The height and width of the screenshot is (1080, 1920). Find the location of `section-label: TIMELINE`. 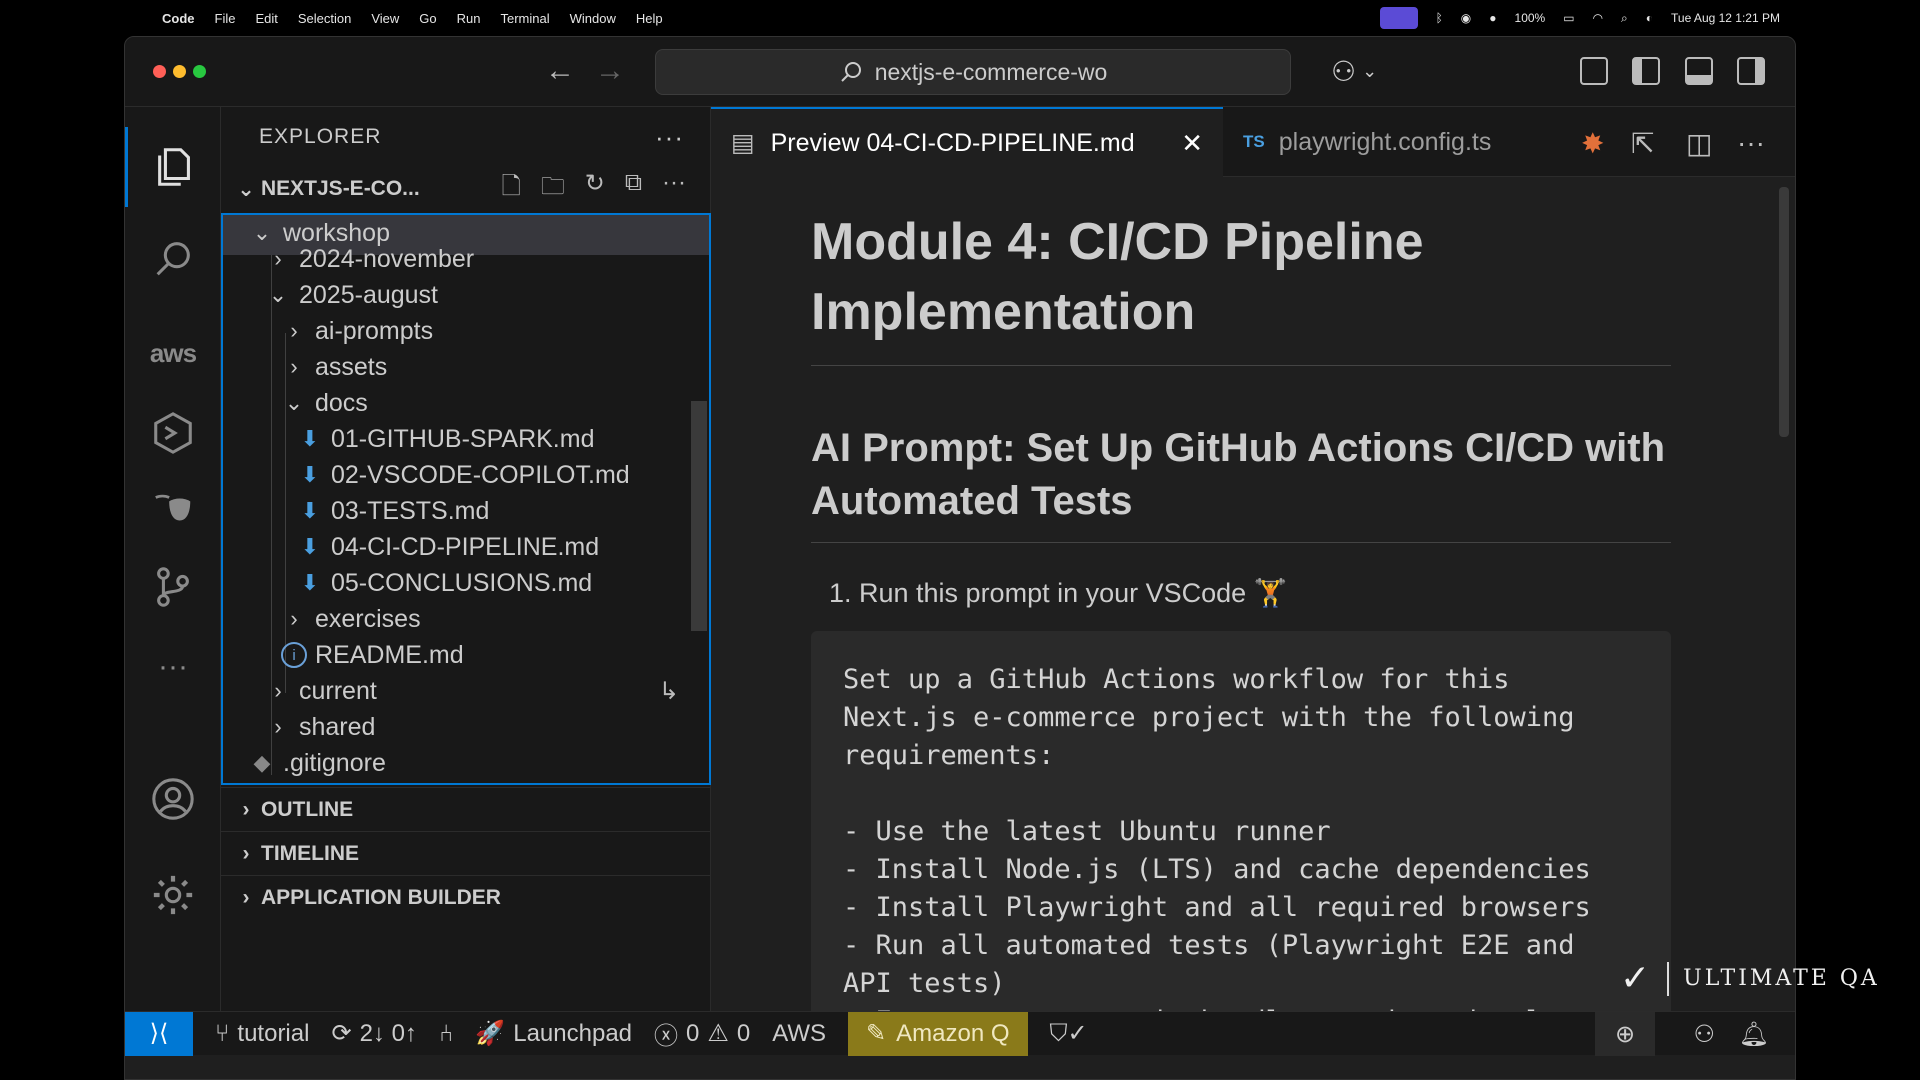

section-label: TIMELINE is located at coordinates (310, 853).